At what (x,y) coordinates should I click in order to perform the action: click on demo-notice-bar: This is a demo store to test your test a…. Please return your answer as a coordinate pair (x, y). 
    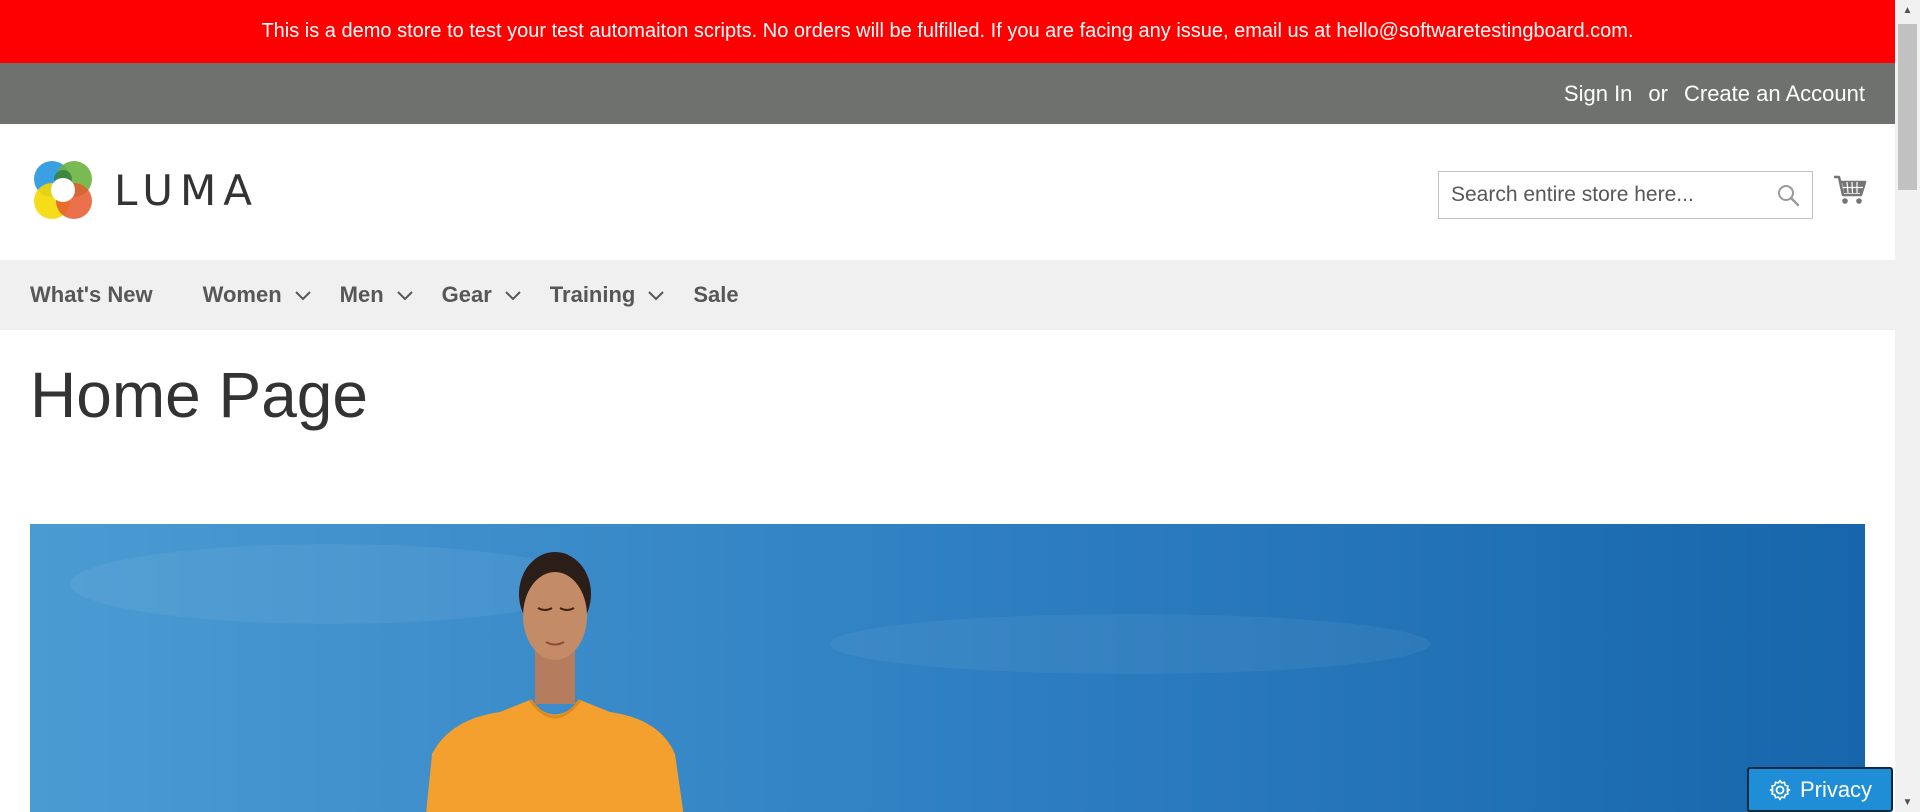
    Looking at the image, I should click on (947, 31).